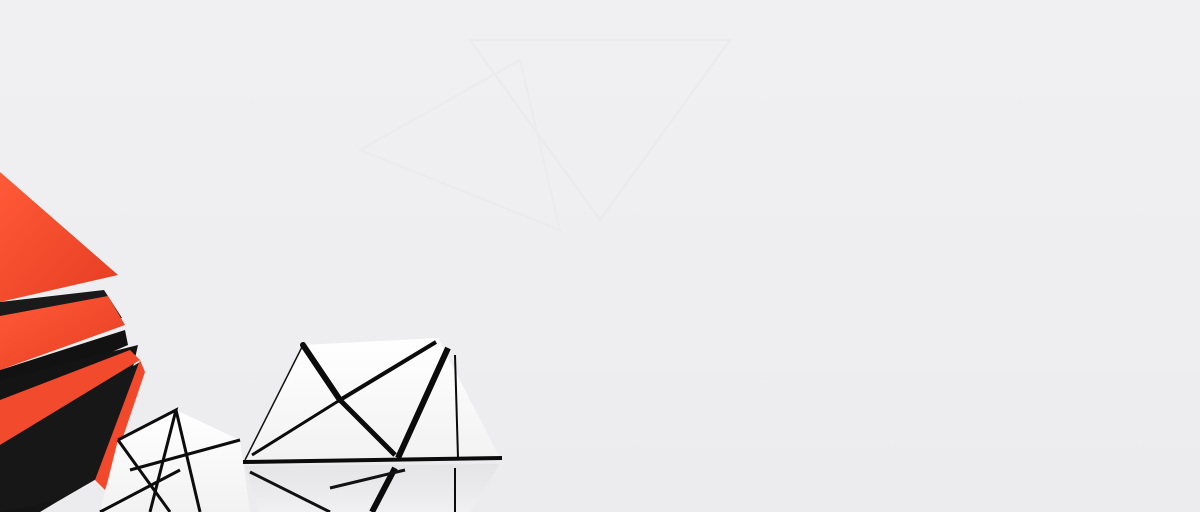 The height and width of the screenshot is (512, 1200). I want to click on white-geometric-shape-large, so click(372, 425).